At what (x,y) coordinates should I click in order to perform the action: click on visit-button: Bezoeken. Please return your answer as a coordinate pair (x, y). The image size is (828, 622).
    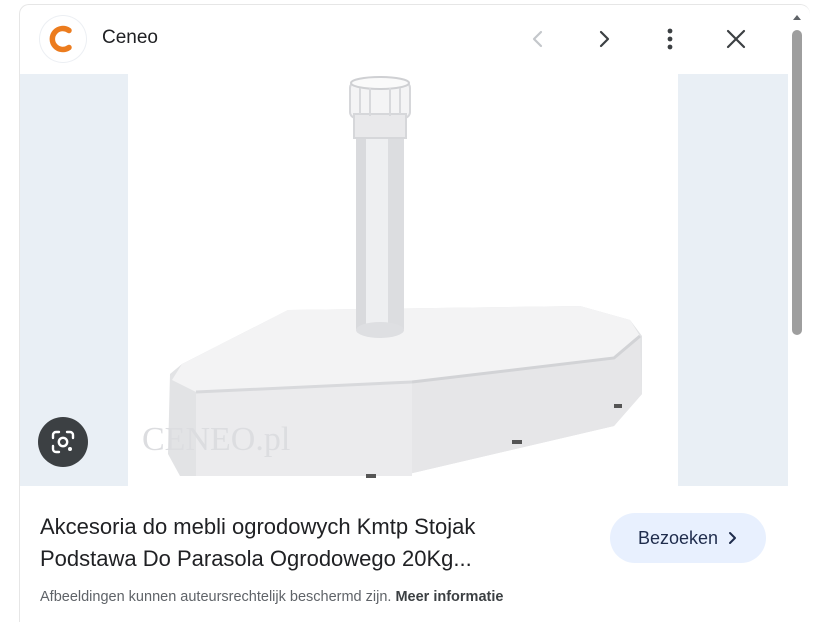
    Looking at the image, I should click on (688, 538).